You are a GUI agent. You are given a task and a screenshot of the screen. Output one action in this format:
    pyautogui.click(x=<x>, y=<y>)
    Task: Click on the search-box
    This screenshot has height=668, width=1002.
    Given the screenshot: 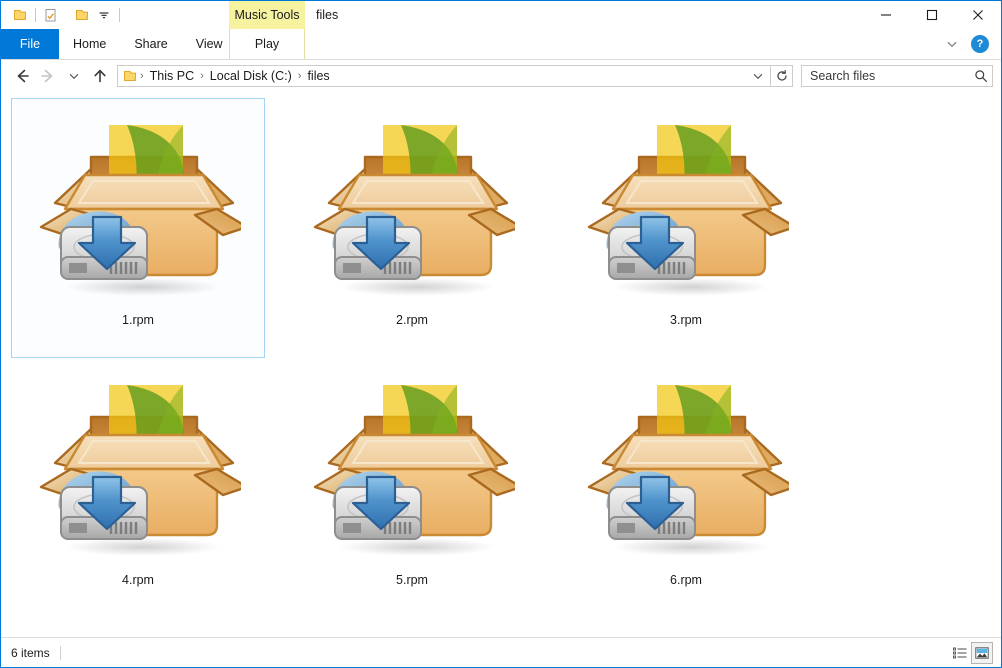 What is the action you would take?
    pyautogui.click(x=897, y=76)
    